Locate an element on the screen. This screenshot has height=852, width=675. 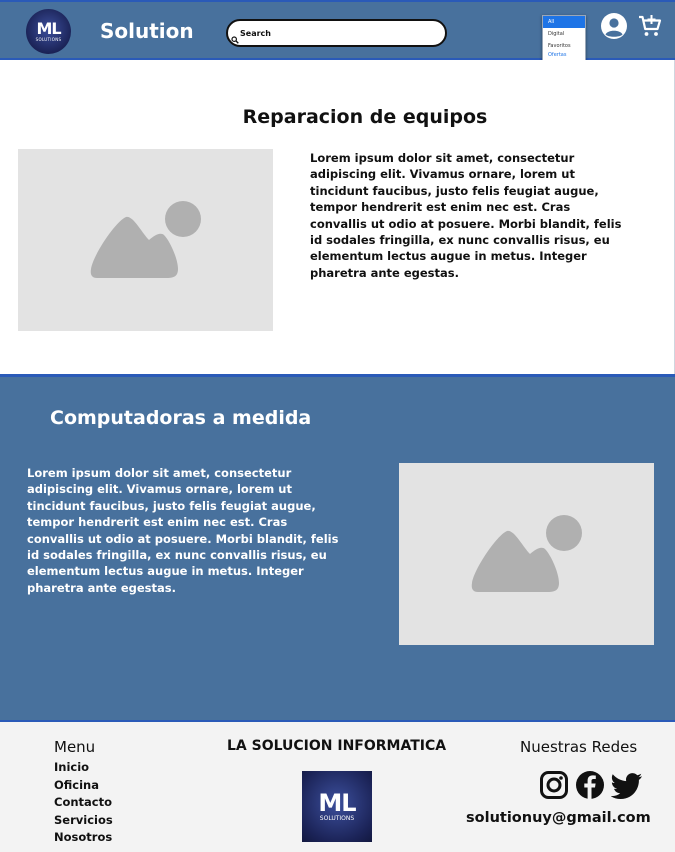
search-bar is located at coordinates (336, 33).